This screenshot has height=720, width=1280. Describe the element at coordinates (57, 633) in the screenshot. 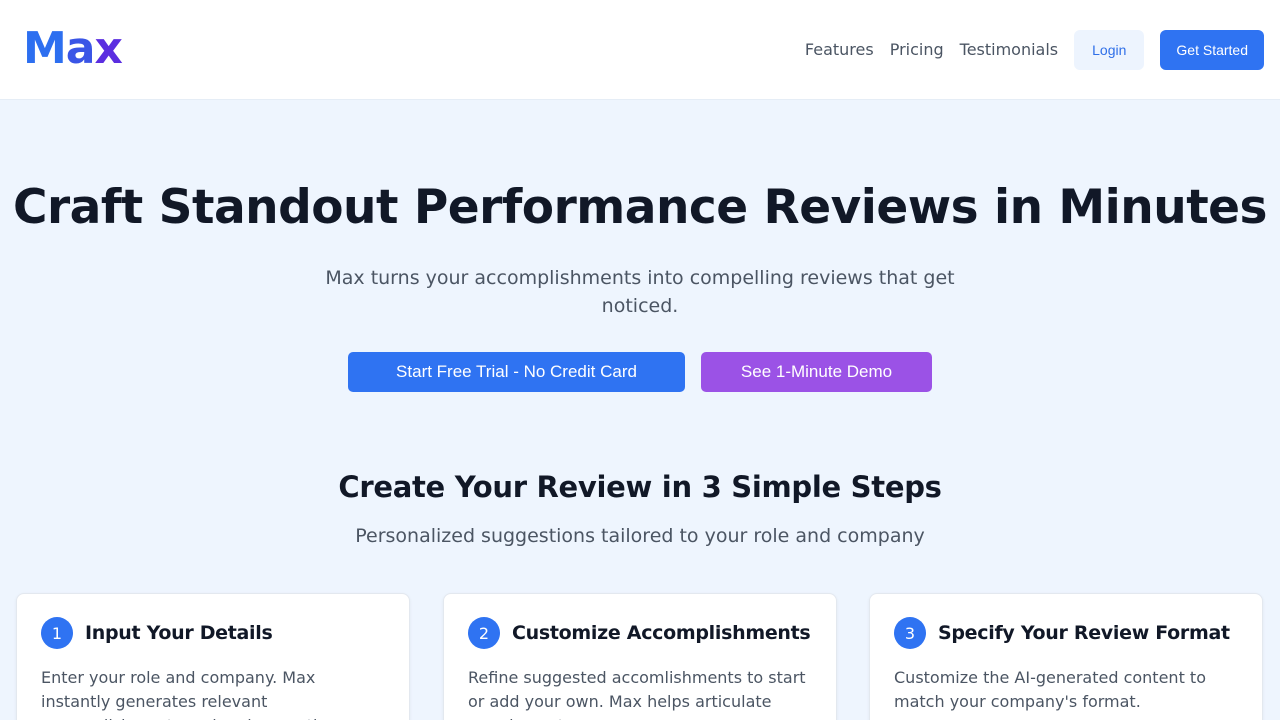

I see `step-number-badge: 1` at that location.